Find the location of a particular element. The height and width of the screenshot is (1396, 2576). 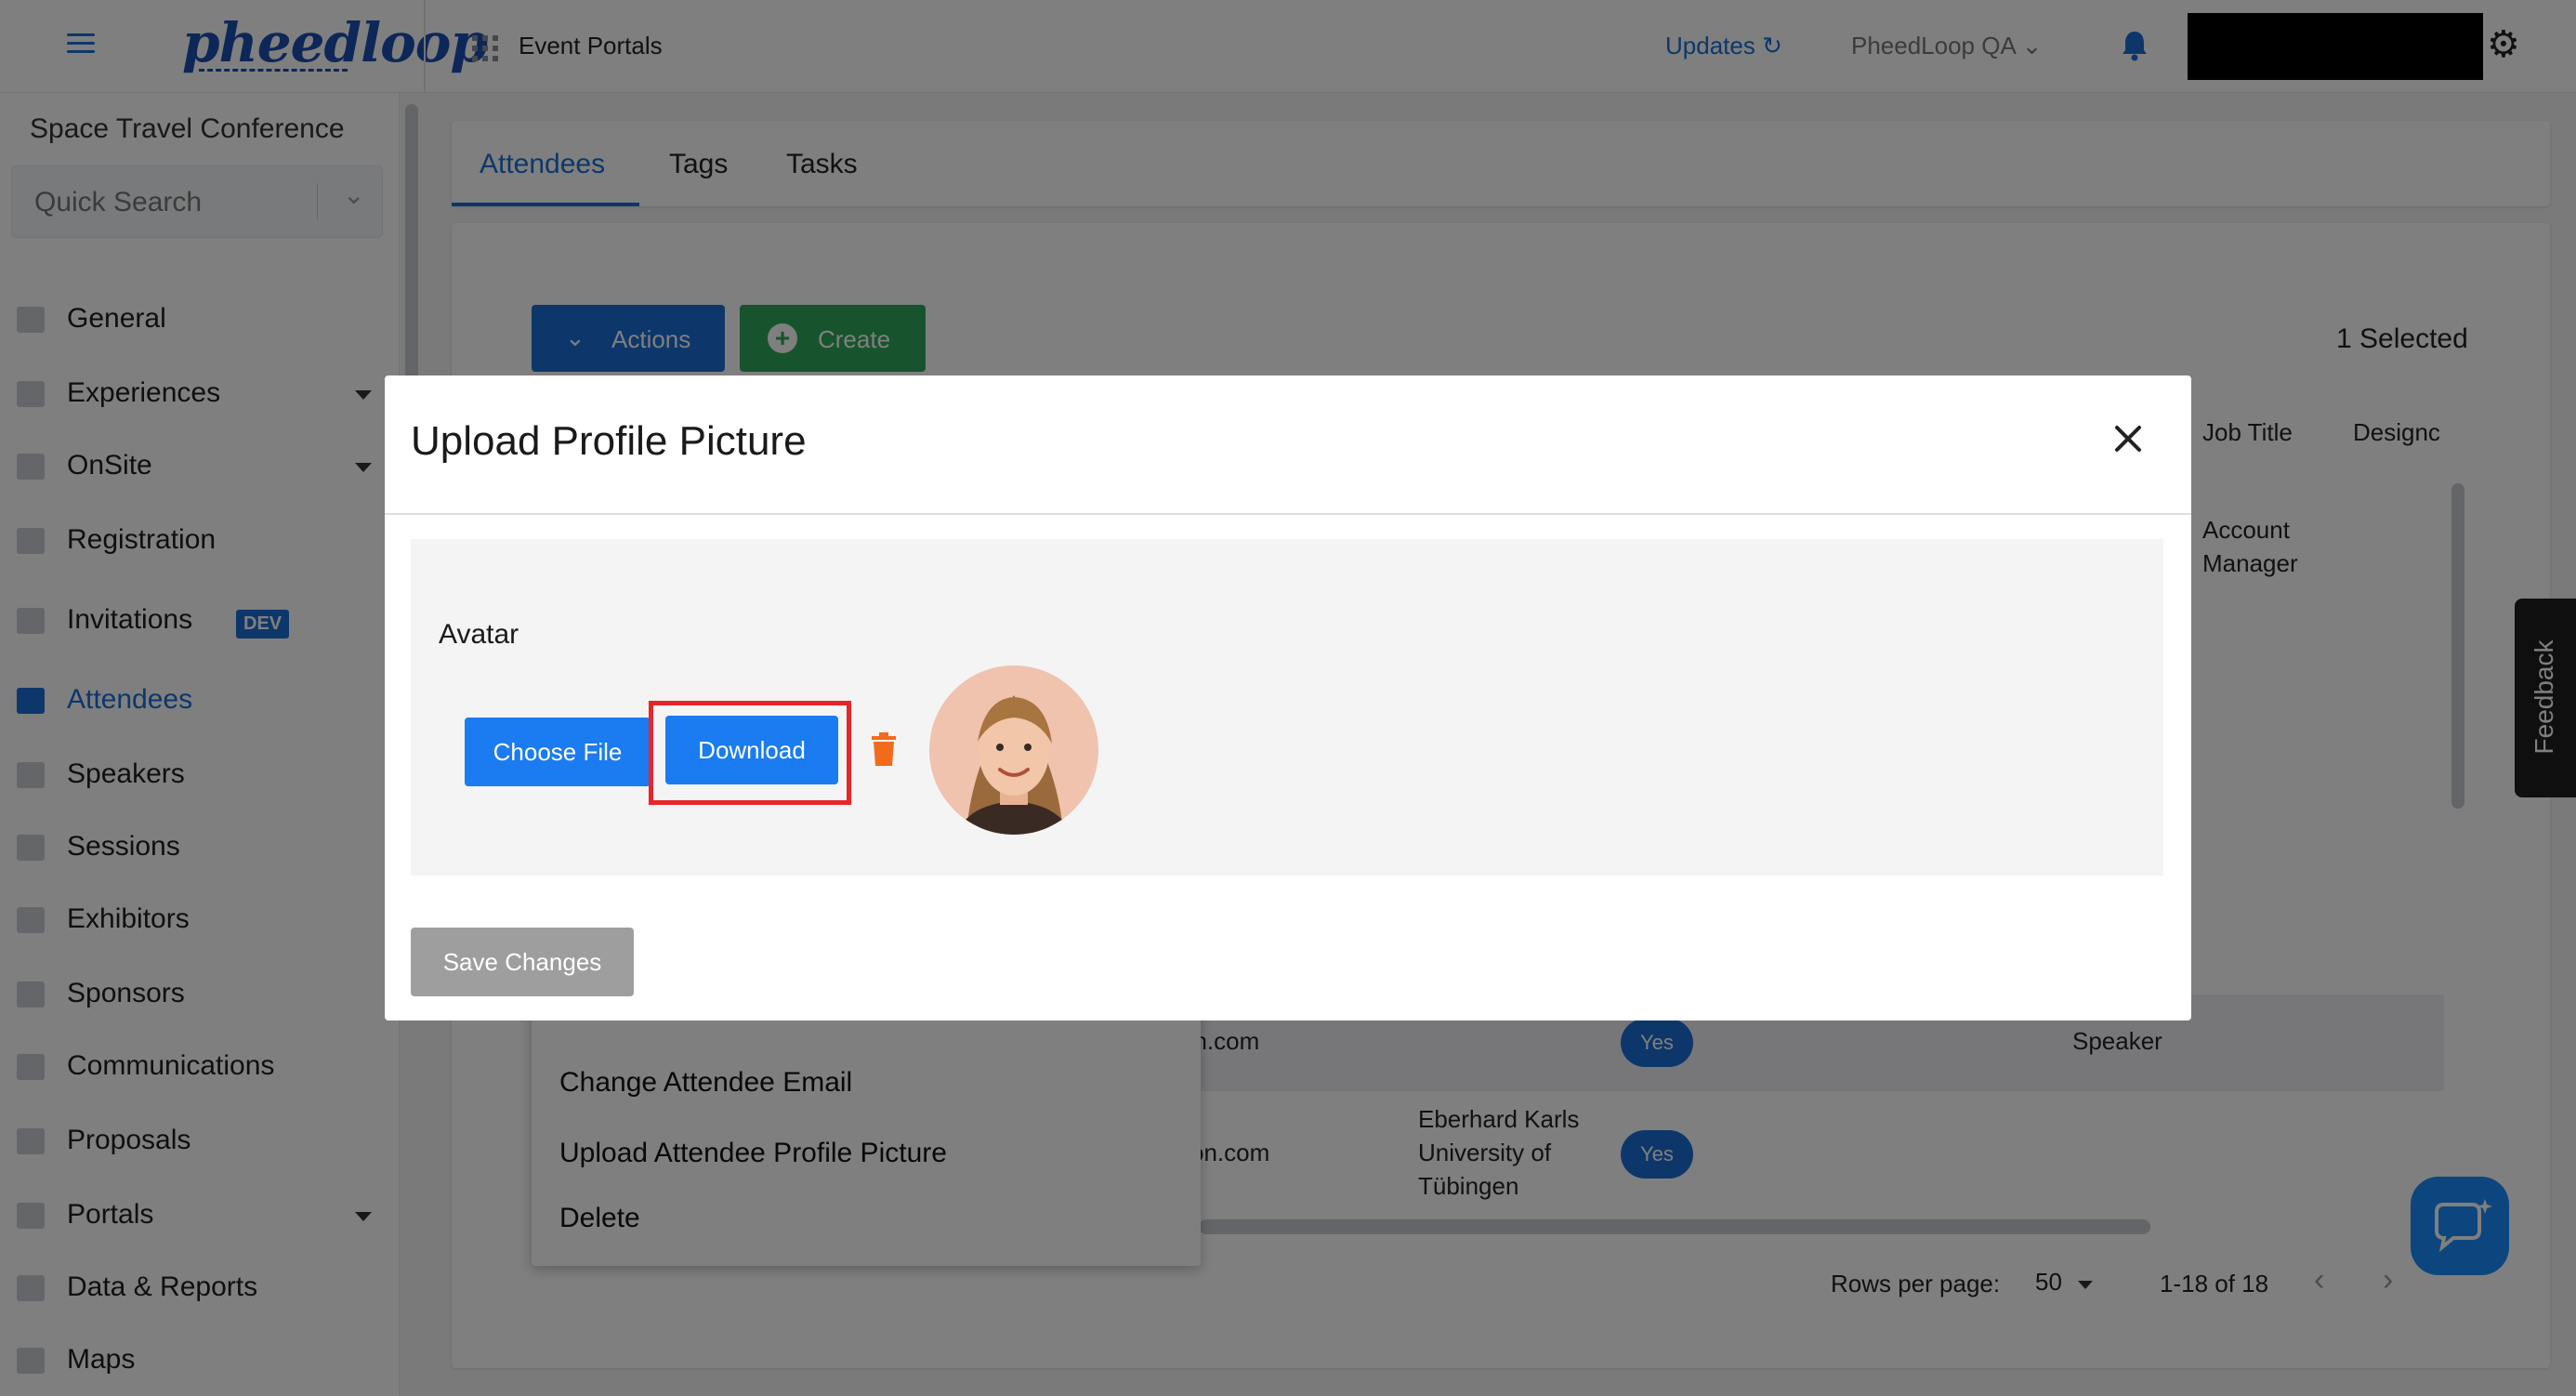

download-button: Download is located at coordinates (751, 750).